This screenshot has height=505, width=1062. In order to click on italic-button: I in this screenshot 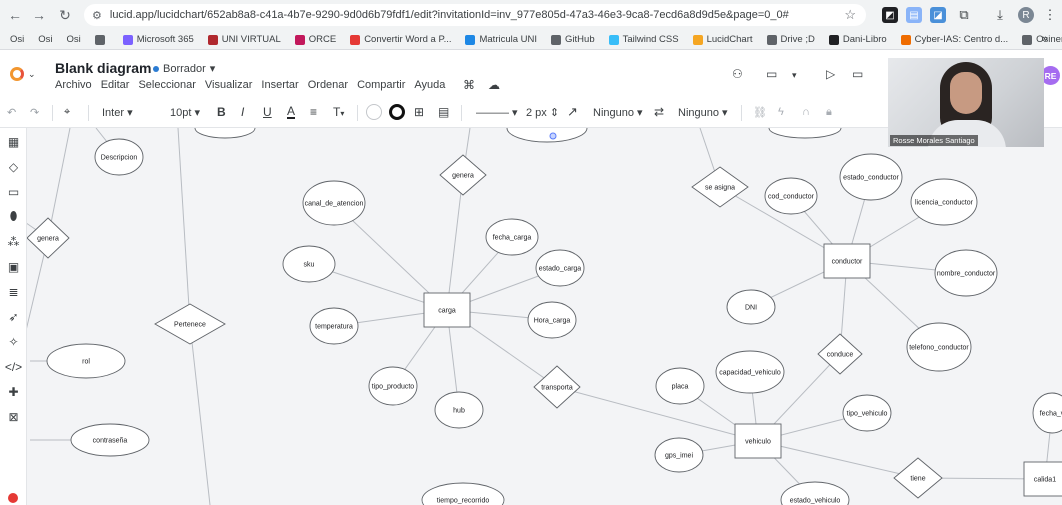, I will do `click(242, 112)`.